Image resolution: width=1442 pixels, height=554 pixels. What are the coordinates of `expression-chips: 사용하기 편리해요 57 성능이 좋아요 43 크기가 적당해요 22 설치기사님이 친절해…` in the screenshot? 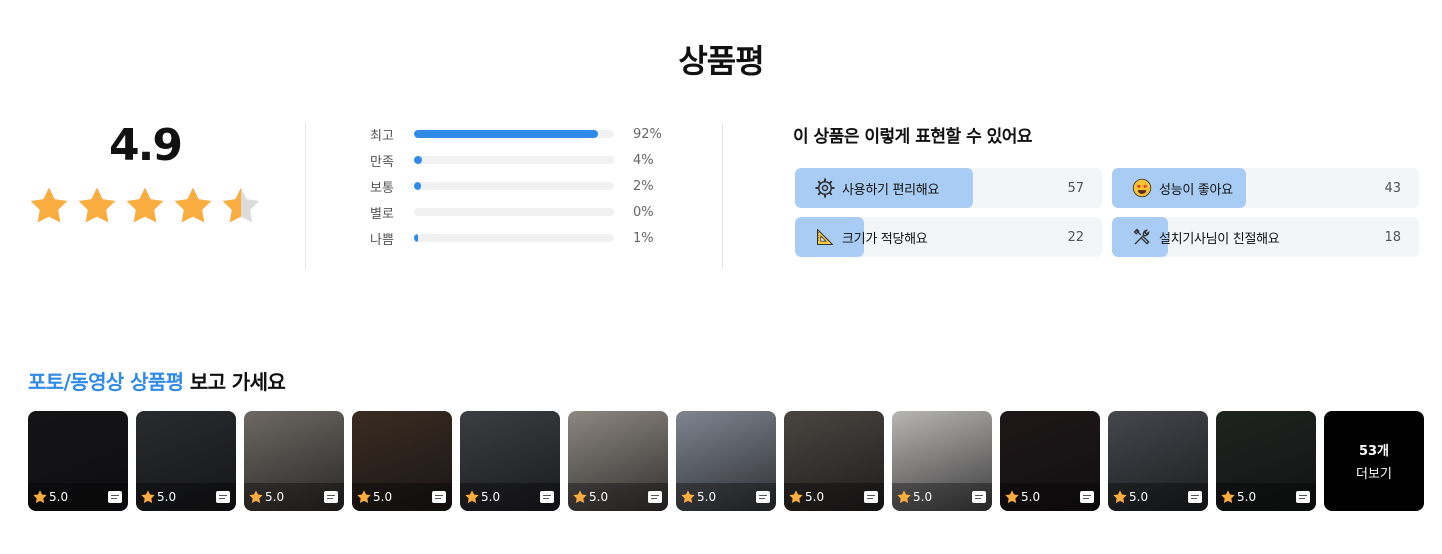 It's located at (1107, 212).